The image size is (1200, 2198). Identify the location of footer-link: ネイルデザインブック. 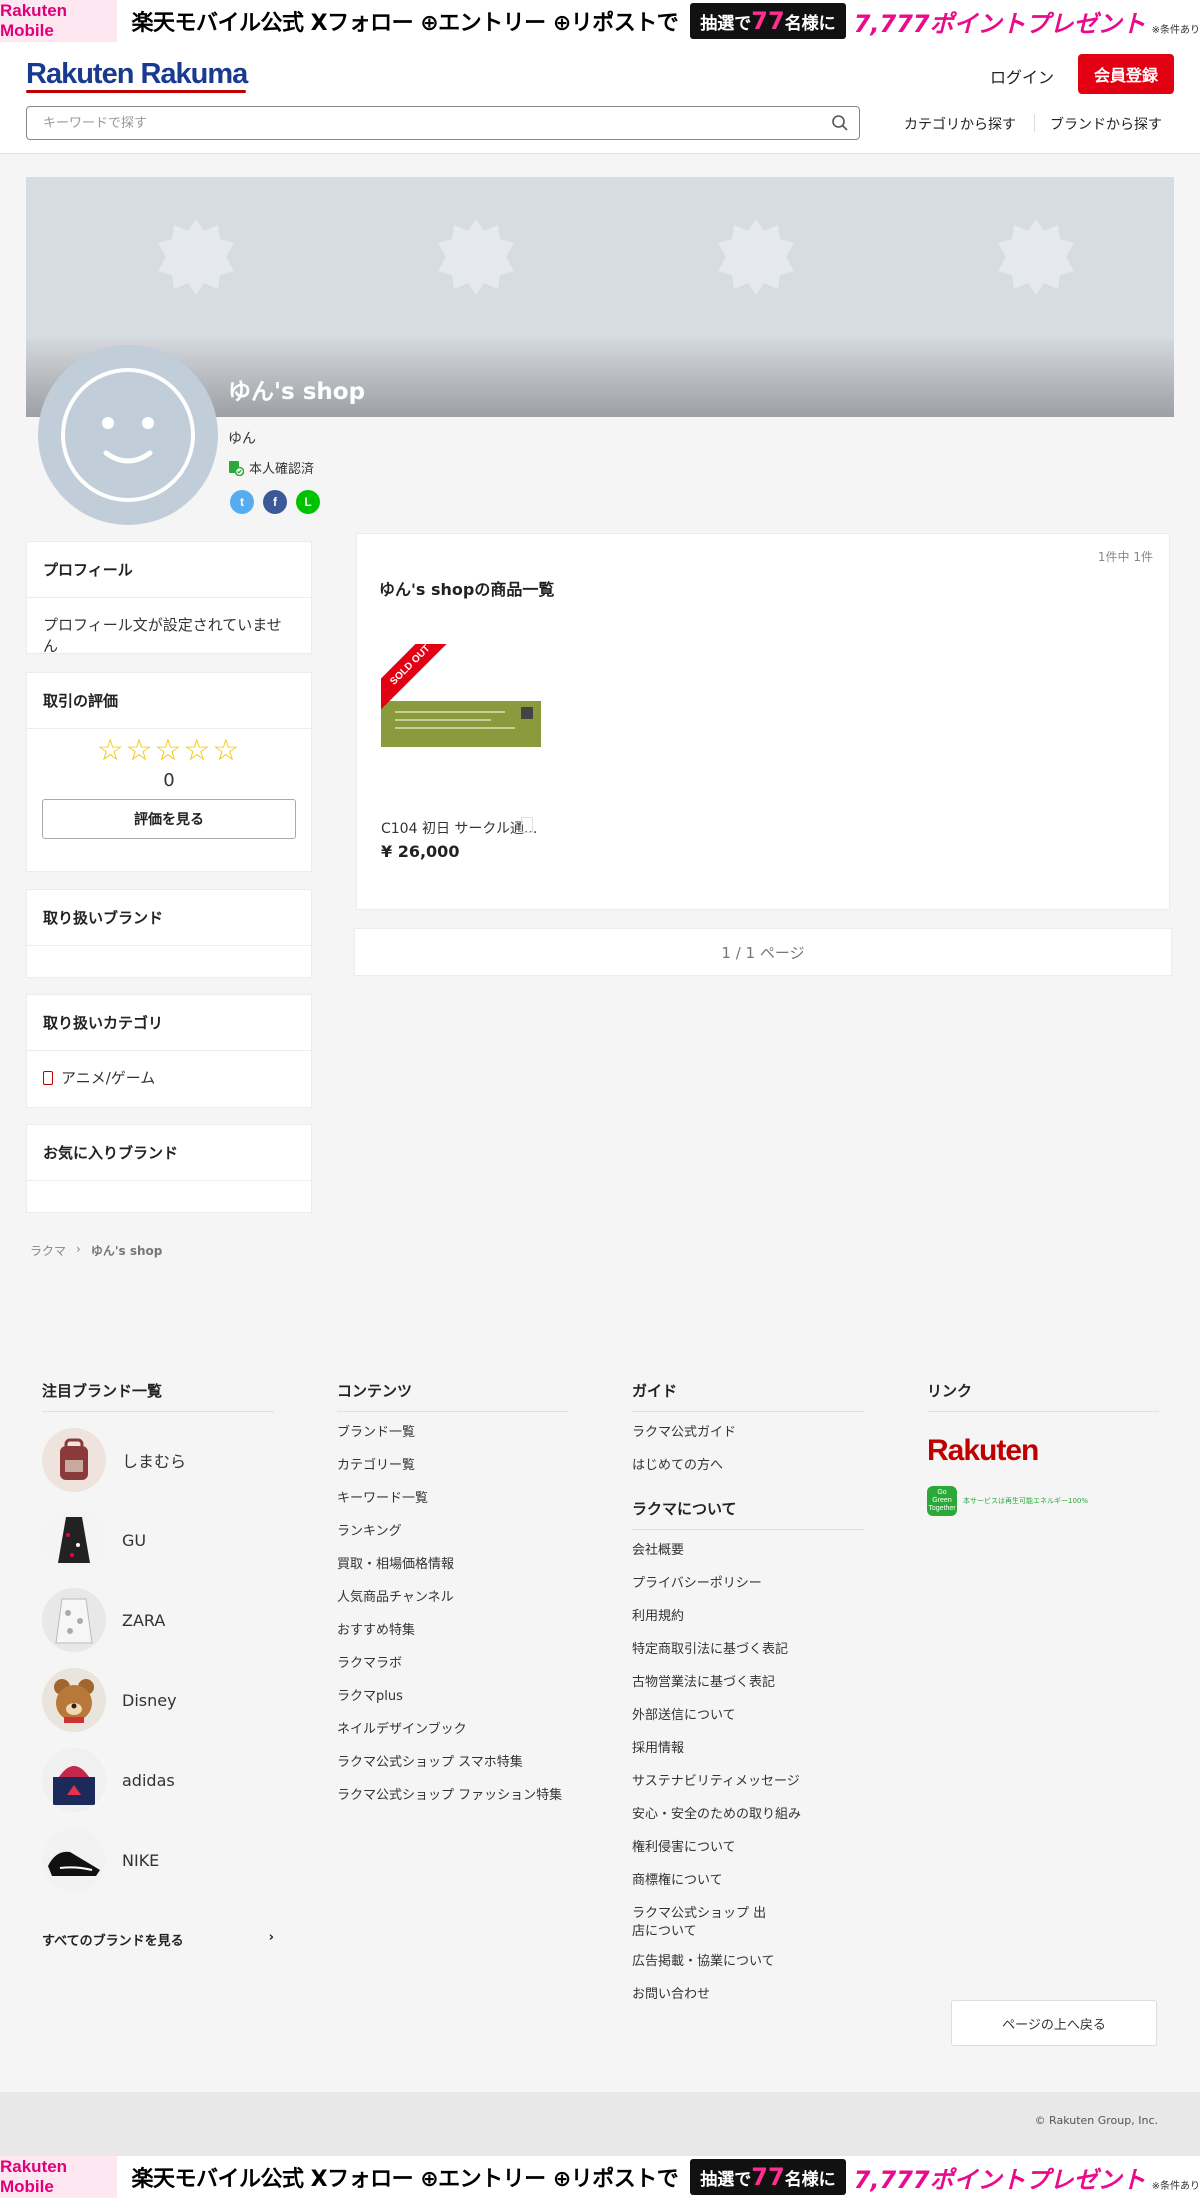
(453, 1737).